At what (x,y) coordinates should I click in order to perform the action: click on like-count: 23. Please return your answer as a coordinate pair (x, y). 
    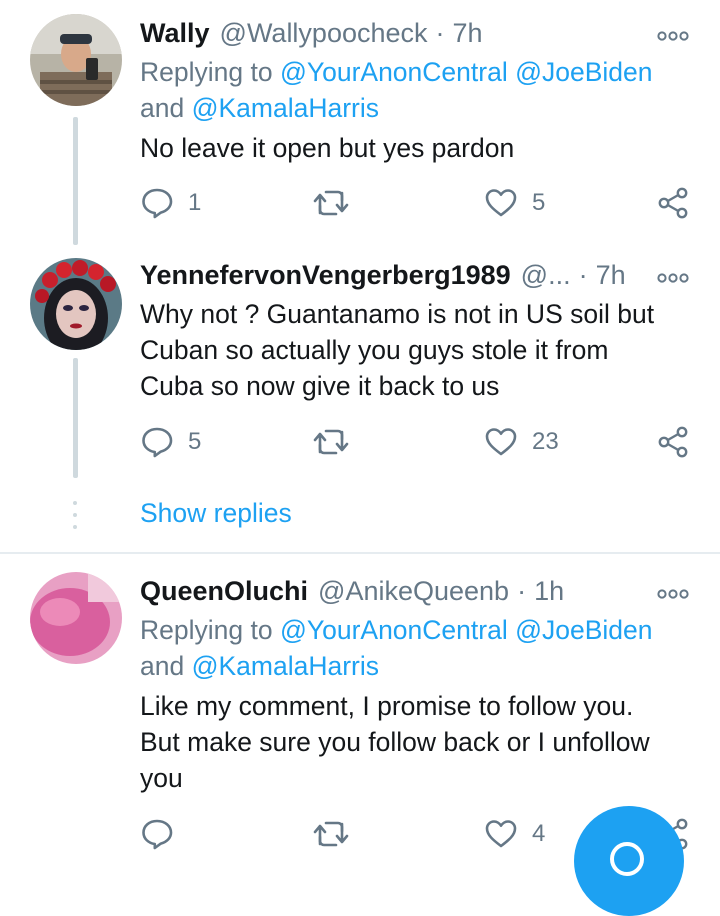
    Looking at the image, I should click on (545, 441).